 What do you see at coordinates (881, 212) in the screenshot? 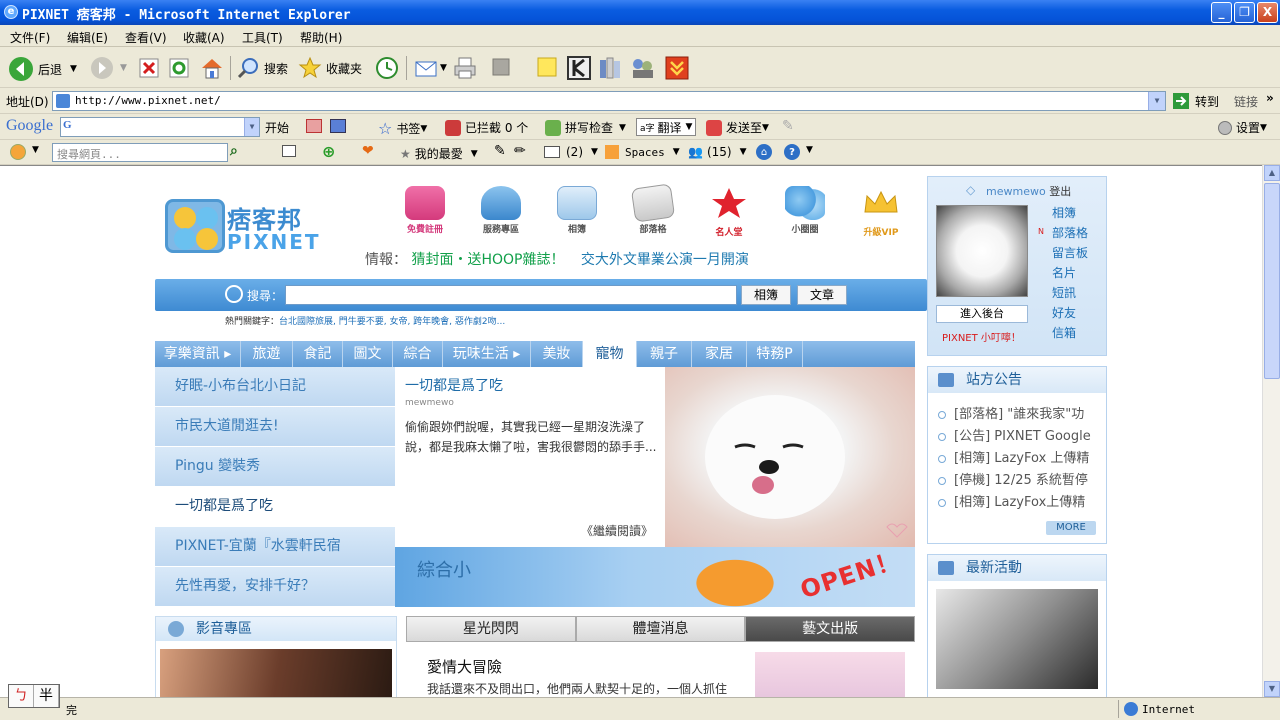
I see `nav-vip: 升級VIP` at bounding box center [881, 212].